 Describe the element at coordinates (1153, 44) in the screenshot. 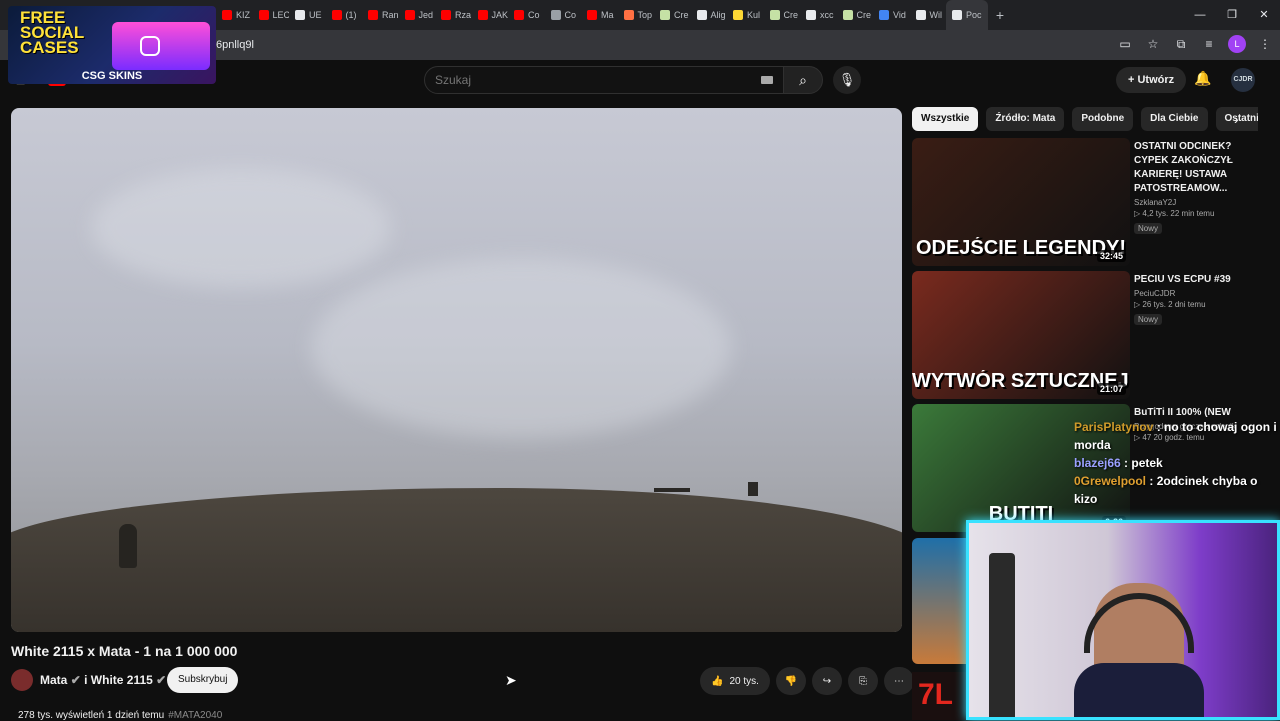

I see `bookmark-star-icon: ☆` at that location.